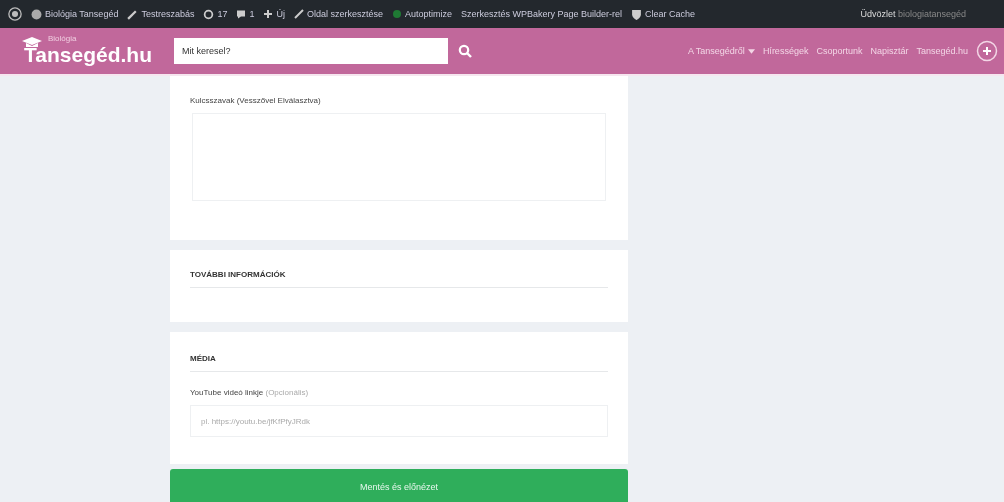 The height and width of the screenshot is (502, 1004). What do you see at coordinates (397, 14) in the screenshot?
I see `status-icon` at bounding box center [397, 14].